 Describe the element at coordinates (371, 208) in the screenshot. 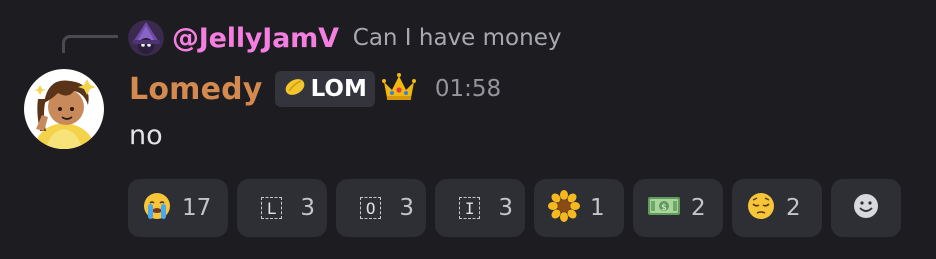

I see `letter-o-icon: O` at that location.